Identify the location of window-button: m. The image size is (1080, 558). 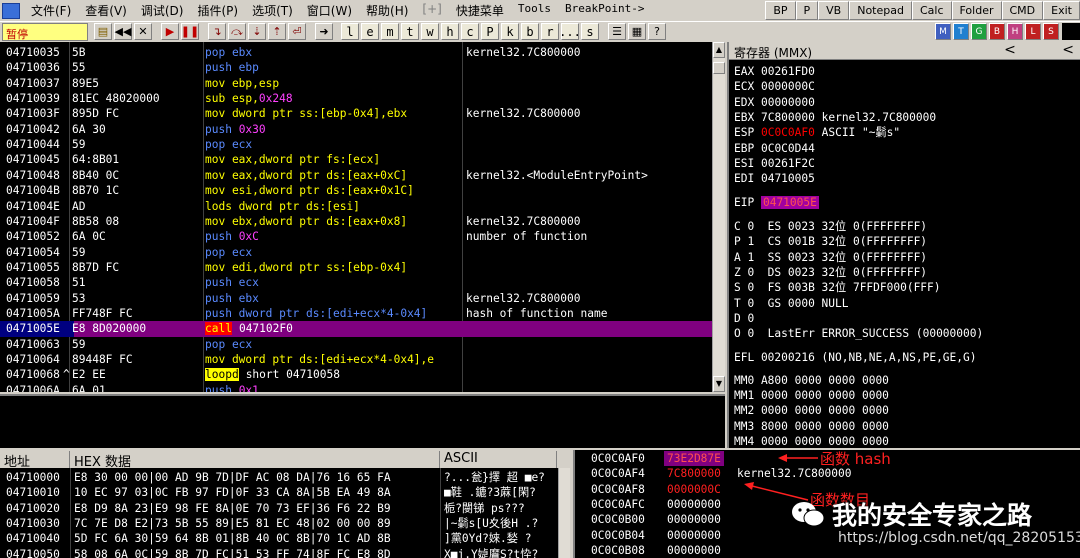
(390, 31).